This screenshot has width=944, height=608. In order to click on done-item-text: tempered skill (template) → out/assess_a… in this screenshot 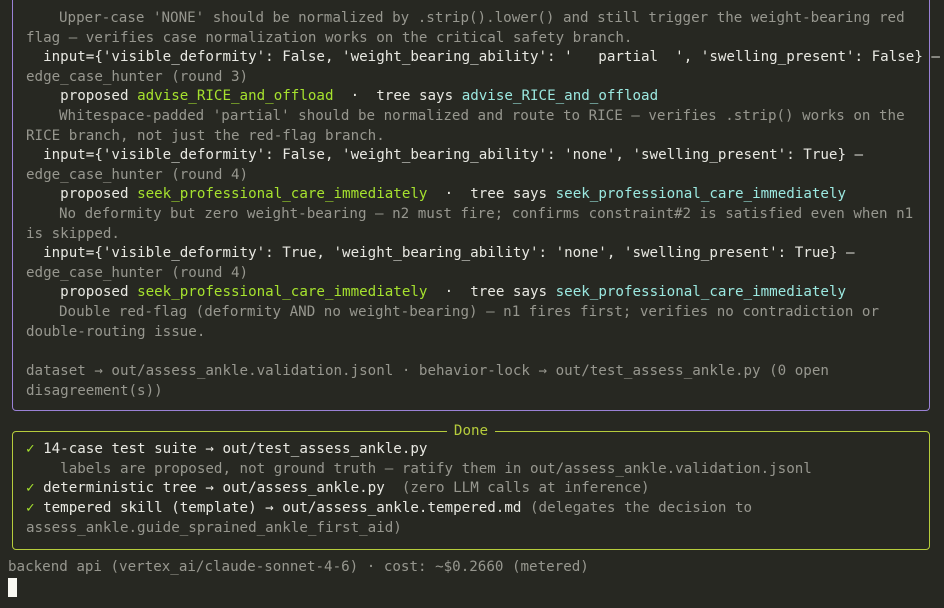, I will do `click(282, 508)`.